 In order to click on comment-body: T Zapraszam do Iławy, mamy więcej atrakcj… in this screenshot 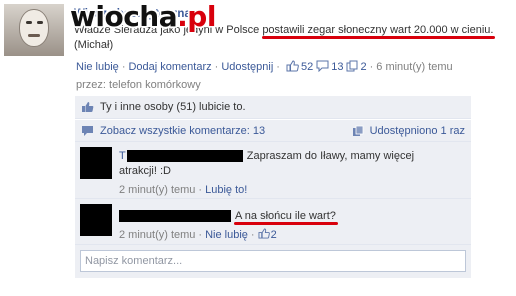, I will do `click(295, 170)`.